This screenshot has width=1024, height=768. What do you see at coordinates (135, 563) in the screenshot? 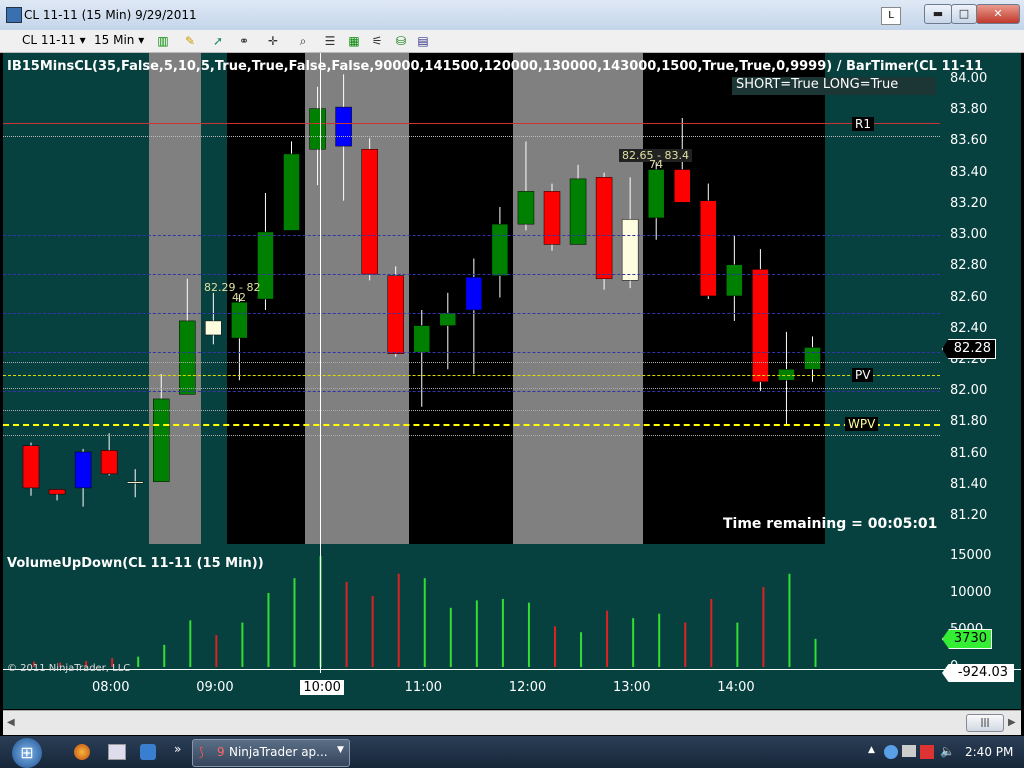
I see `volume-indicator-label: VolumeUpDown(CL 11-11 (15 Min))` at bounding box center [135, 563].